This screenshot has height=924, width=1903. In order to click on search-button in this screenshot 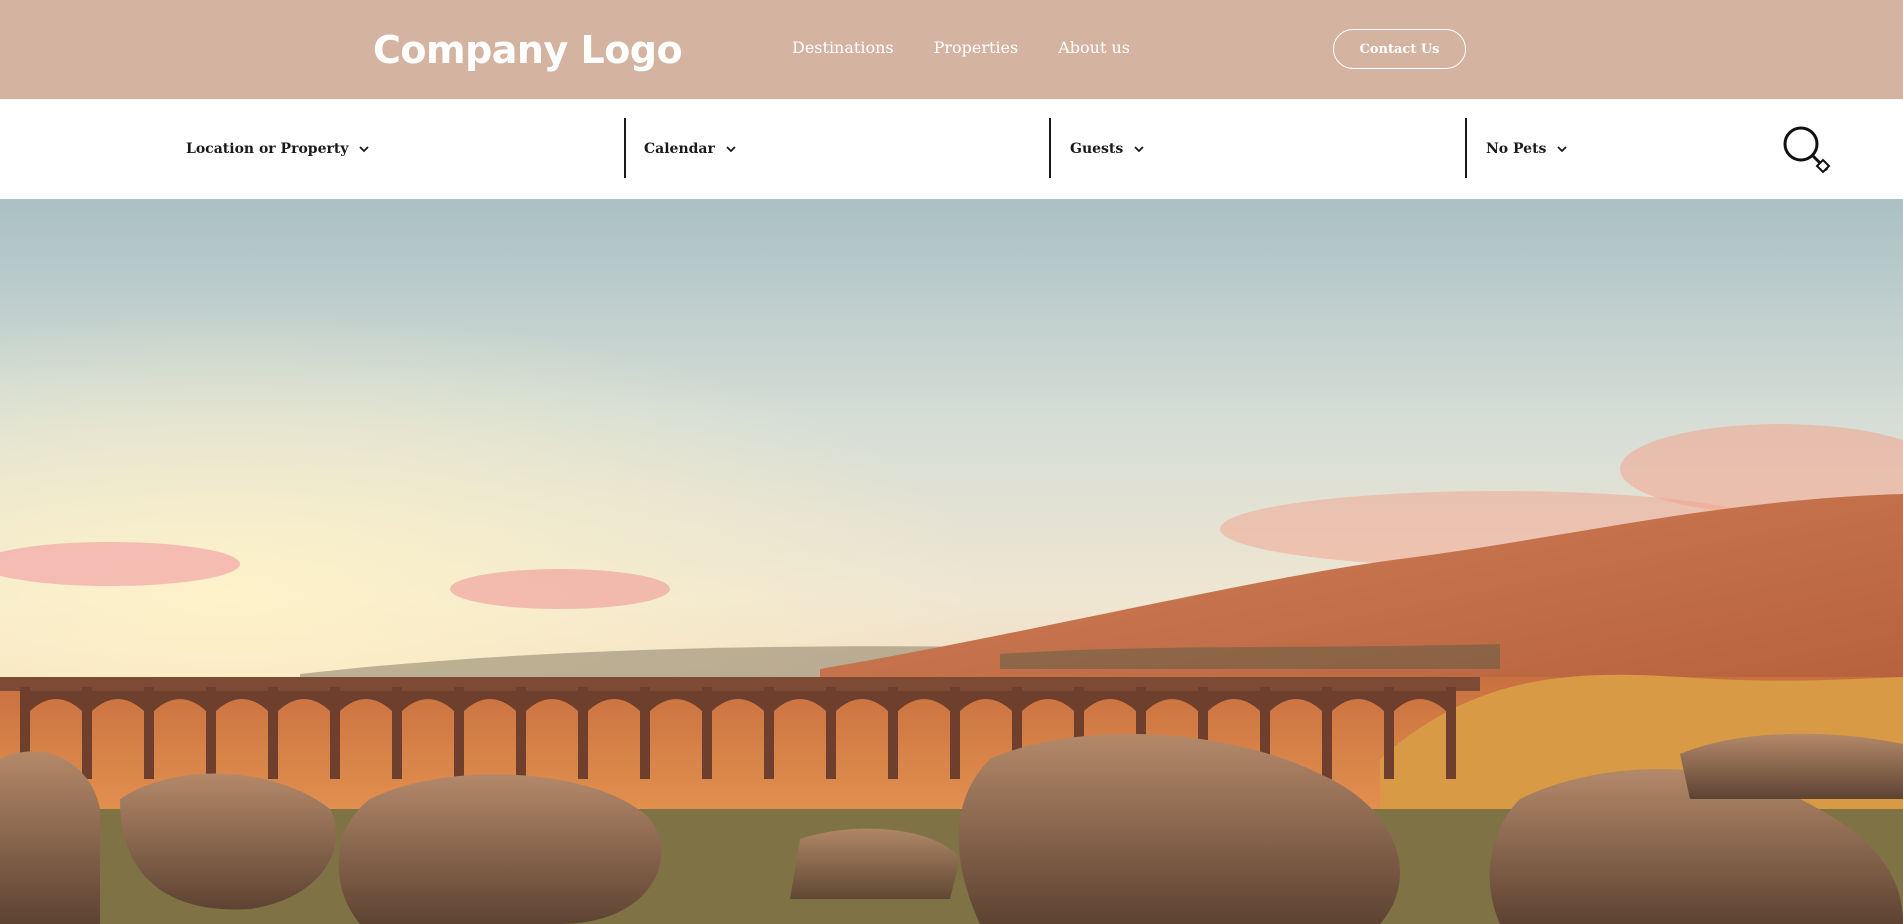, I will do `click(1806, 149)`.